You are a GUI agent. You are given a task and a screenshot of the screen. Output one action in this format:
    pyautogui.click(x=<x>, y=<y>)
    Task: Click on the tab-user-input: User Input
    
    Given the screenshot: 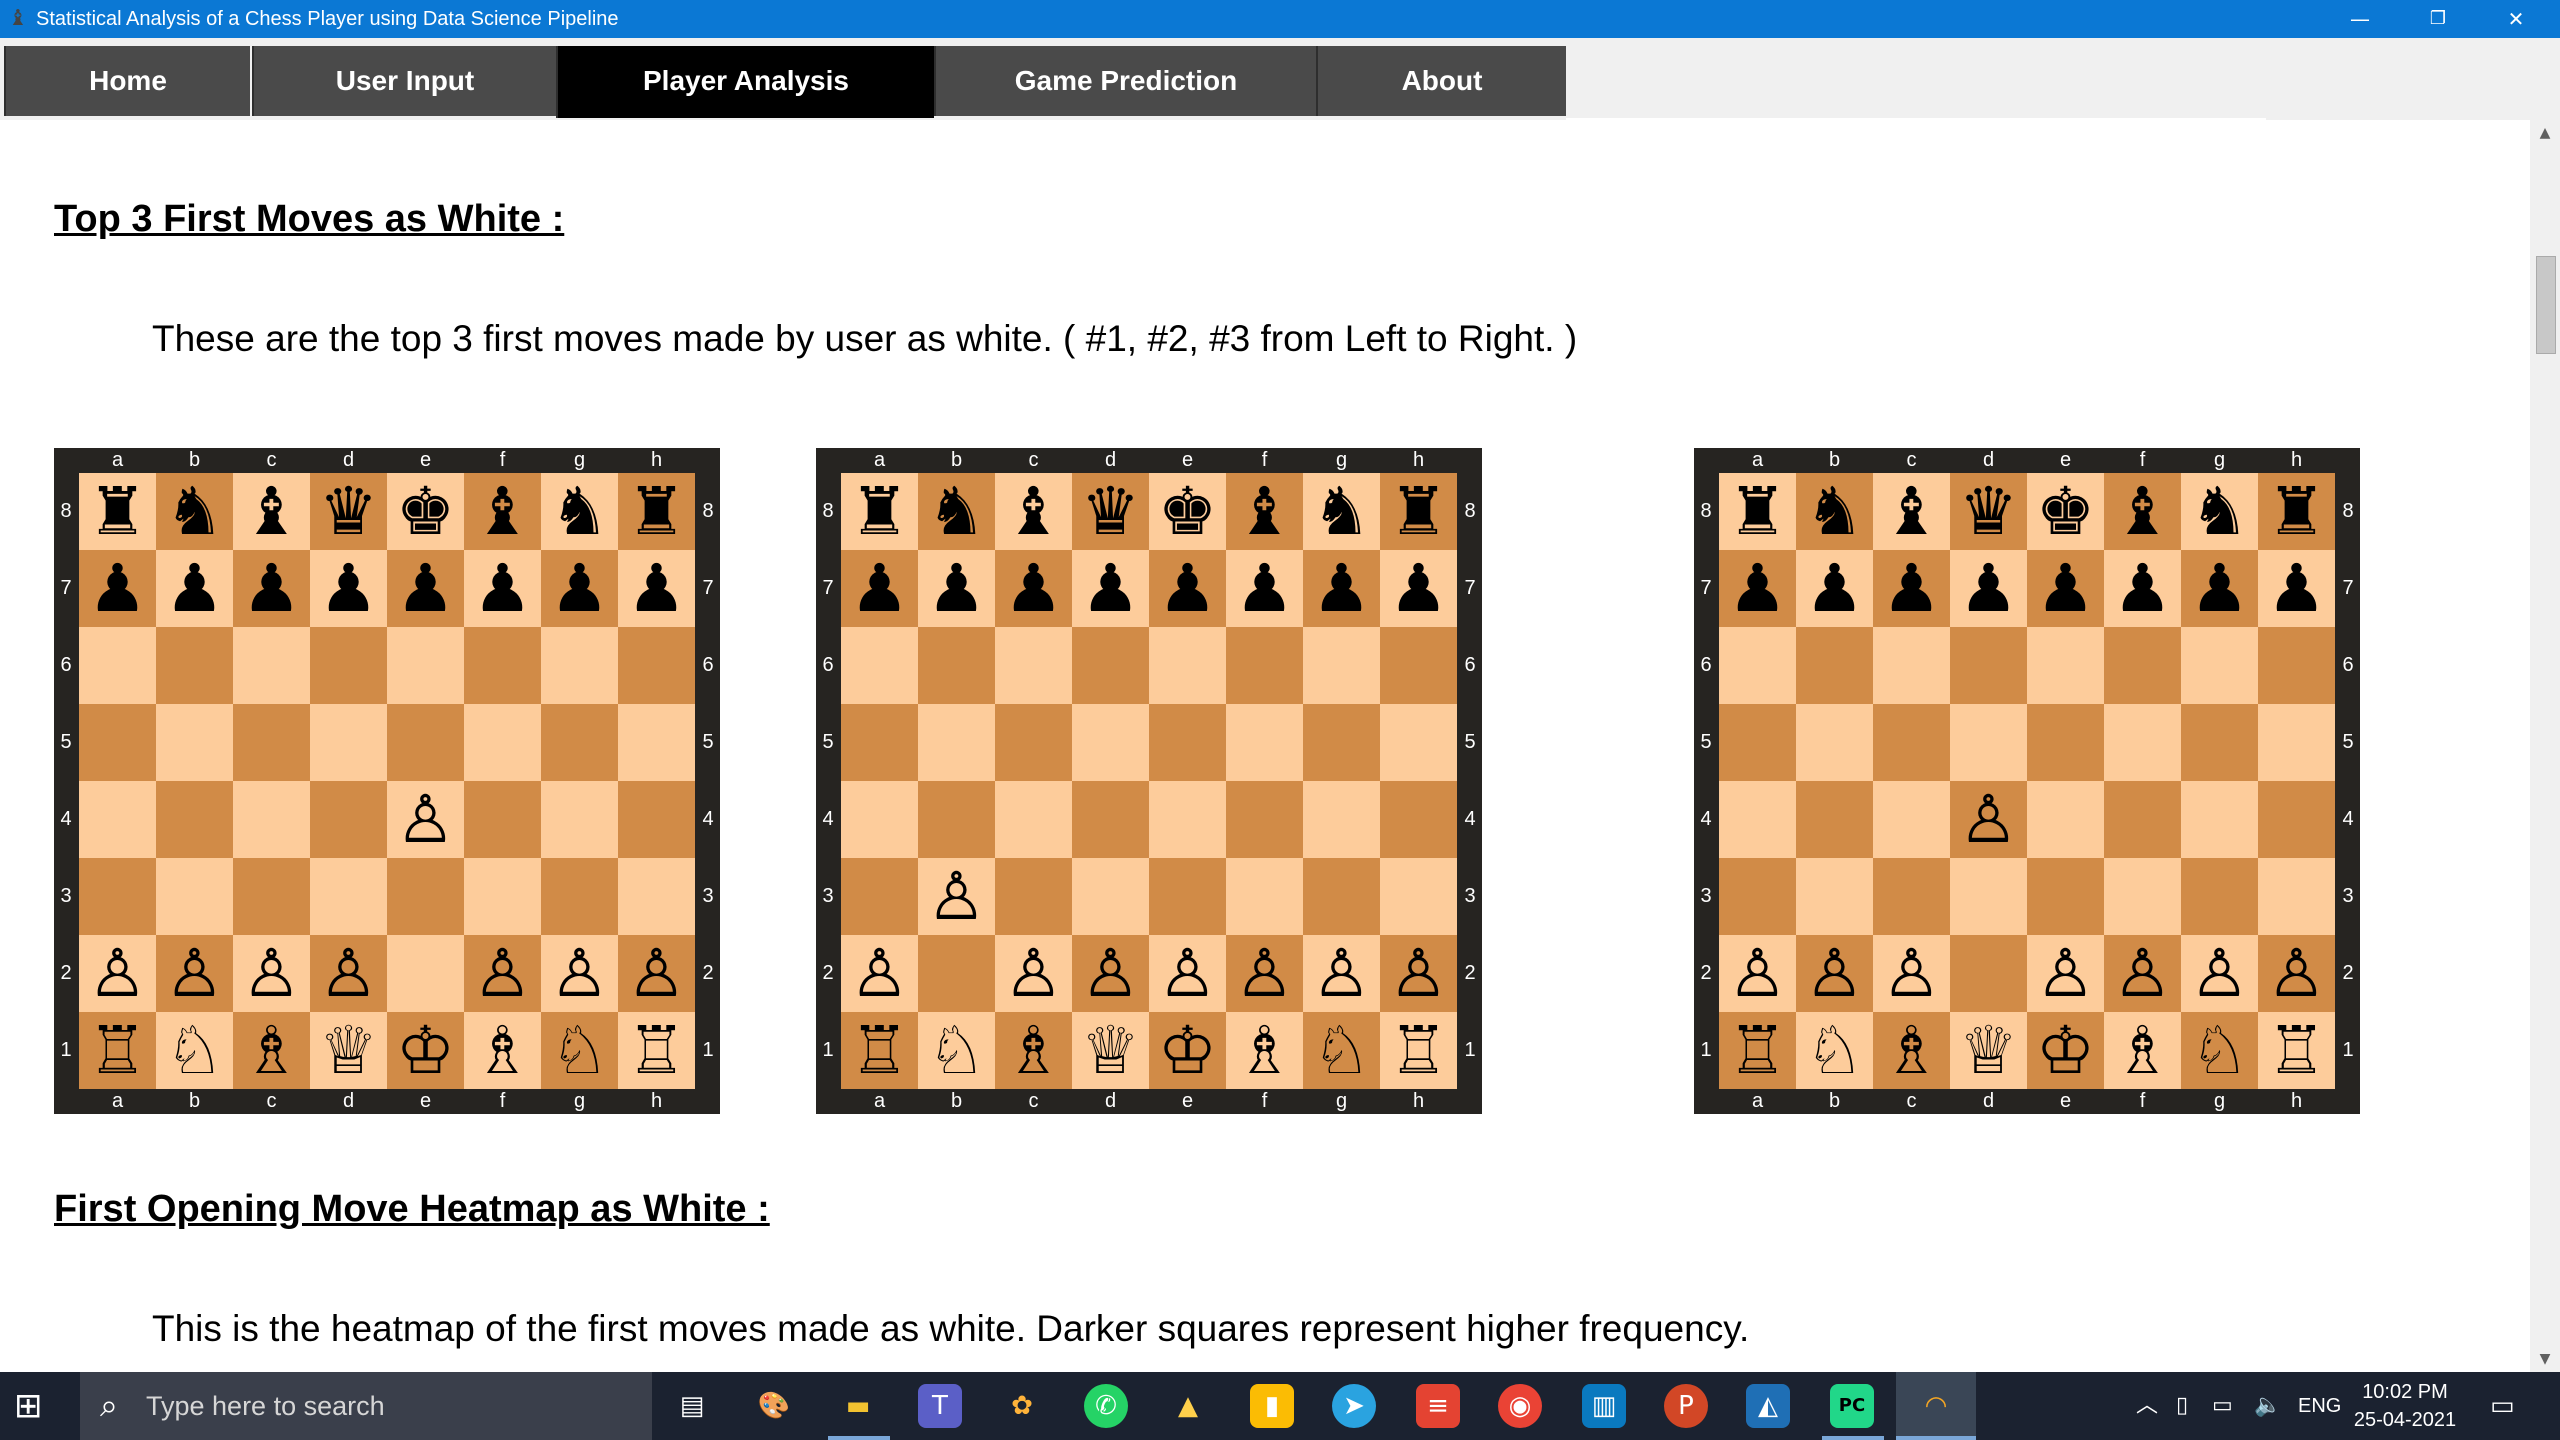 What is the action you would take?
    pyautogui.click(x=404, y=81)
    